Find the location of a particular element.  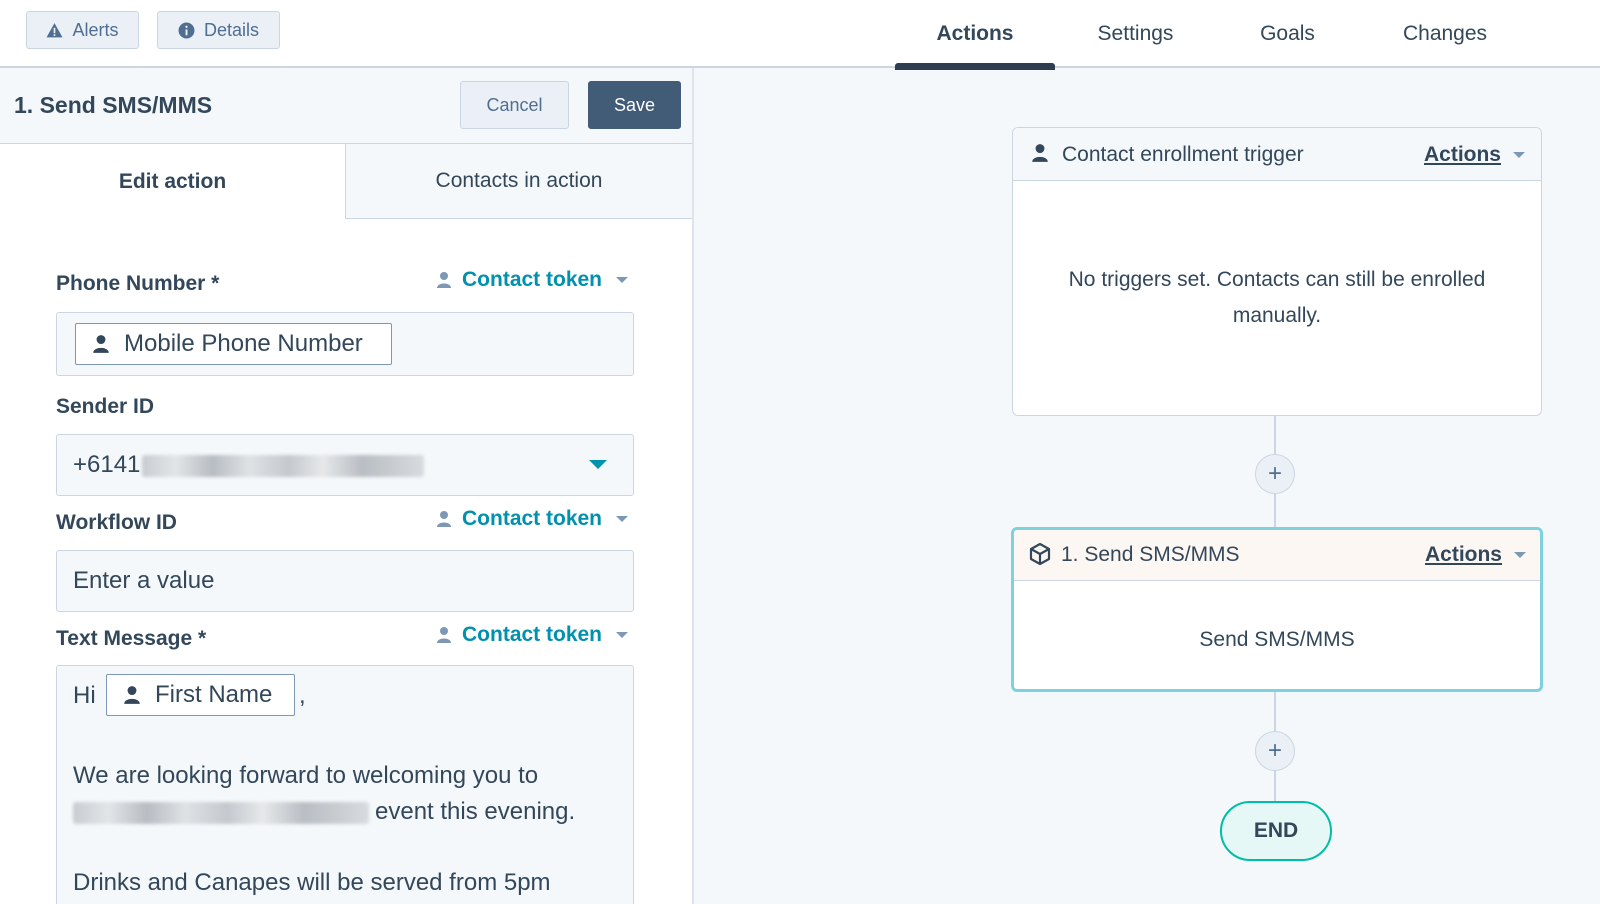

tab-label: Goals is located at coordinates (1287, 33).